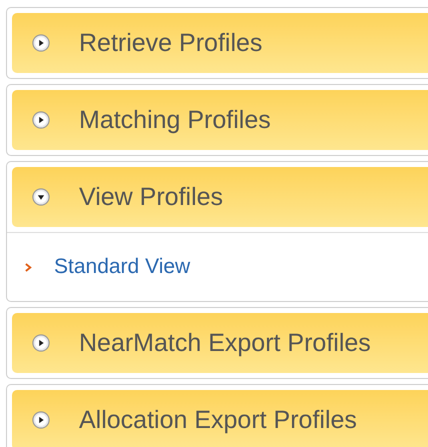  Describe the element at coordinates (220, 343) in the screenshot. I see `accordion-header: NearMatch Export Profiles` at that location.